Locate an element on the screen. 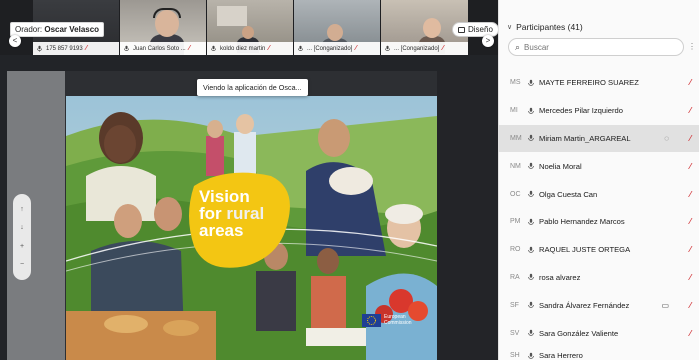 This screenshot has width=699, height=360. layout-button: Diseño is located at coordinates (475, 29).